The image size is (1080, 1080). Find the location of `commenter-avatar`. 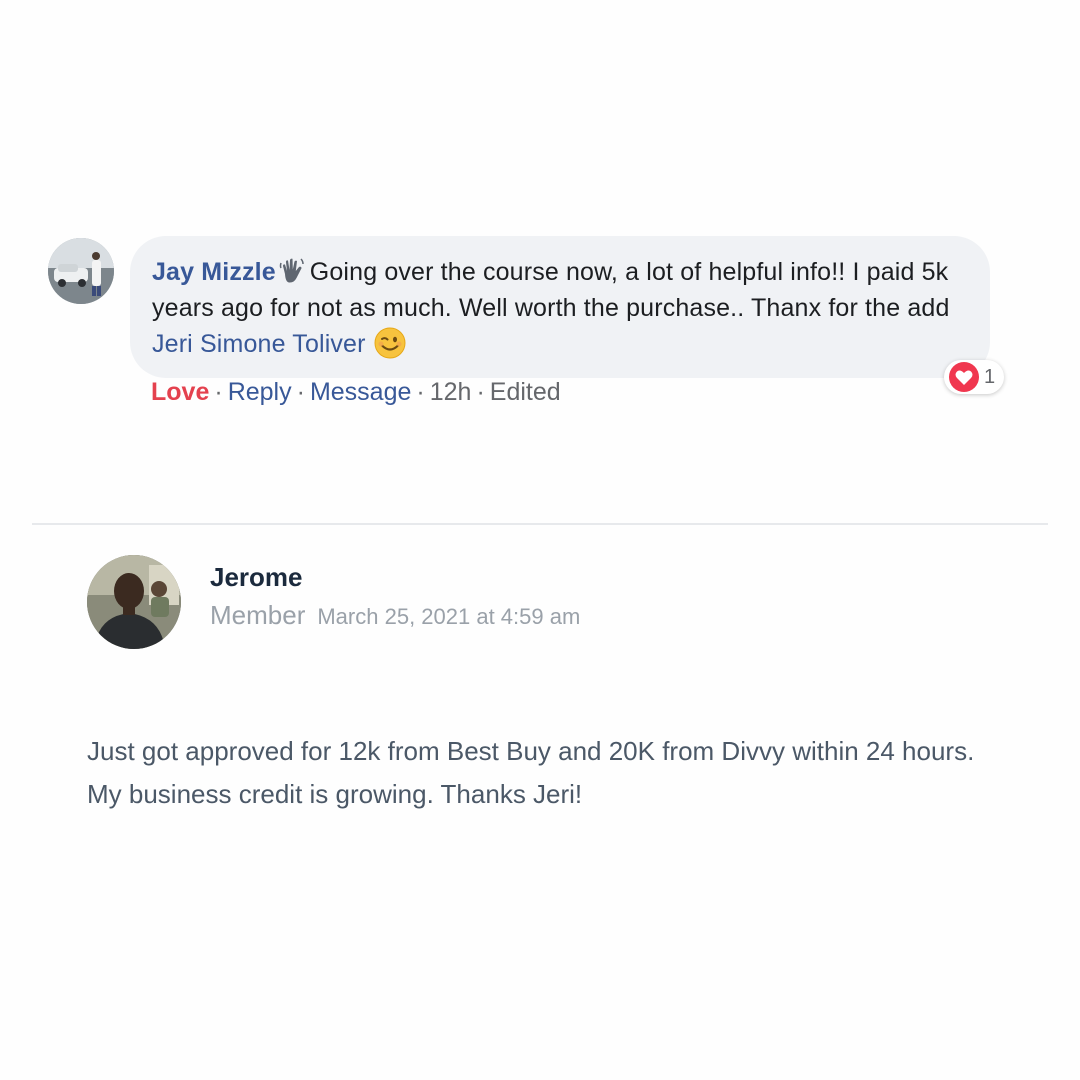

commenter-avatar is located at coordinates (81, 271).